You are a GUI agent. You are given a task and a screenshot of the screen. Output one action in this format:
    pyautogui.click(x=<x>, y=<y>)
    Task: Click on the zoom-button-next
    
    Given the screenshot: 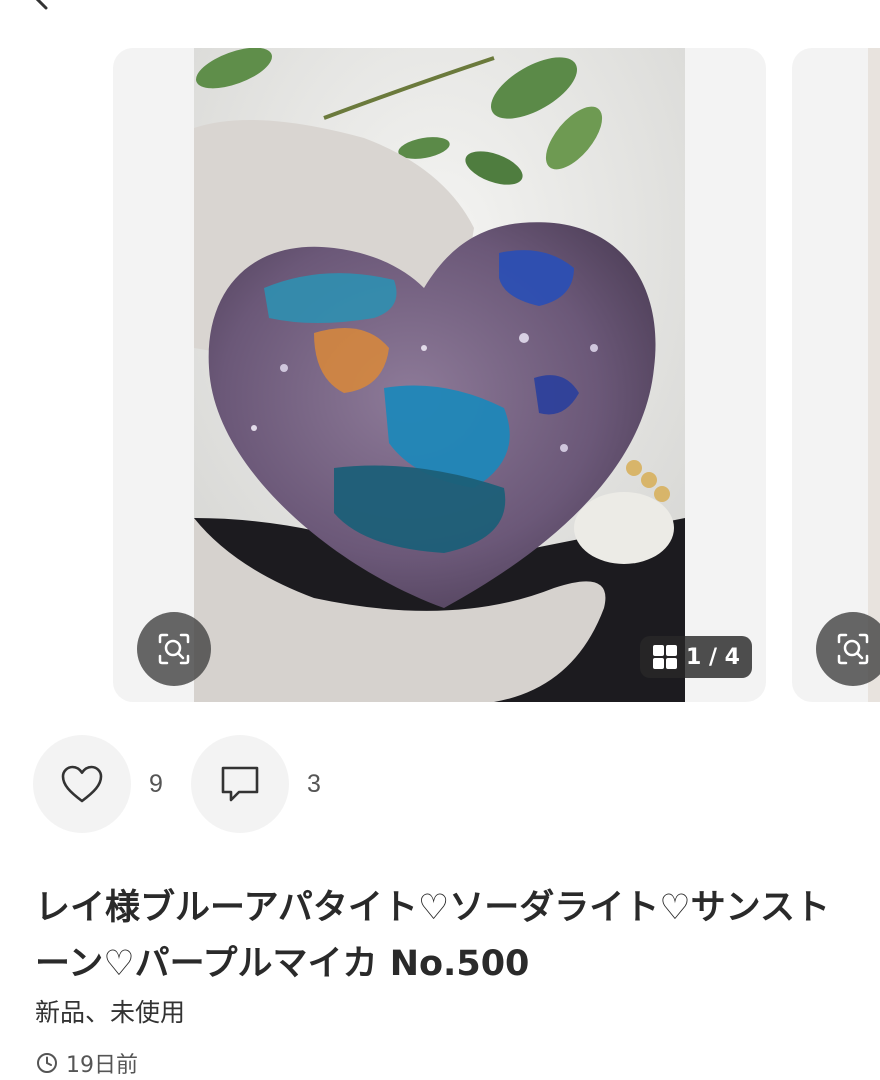 What is the action you would take?
    pyautogui.click(x=848, y=649)
    